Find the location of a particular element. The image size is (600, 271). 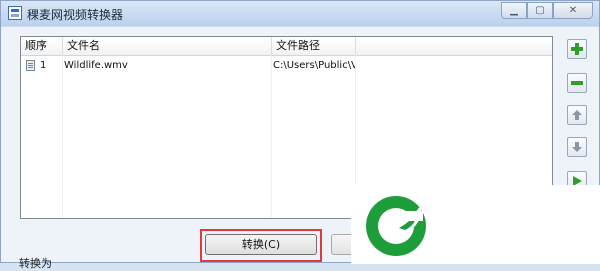

column-header-filename: 文件名 is located at coordinates (167, 46).